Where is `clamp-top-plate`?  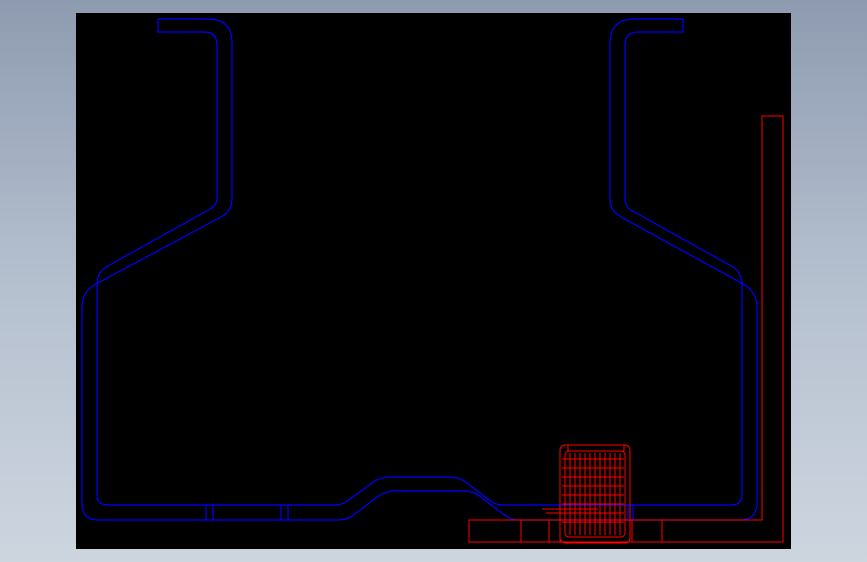 clamp-top-plate is located at coordinates (596, 448).